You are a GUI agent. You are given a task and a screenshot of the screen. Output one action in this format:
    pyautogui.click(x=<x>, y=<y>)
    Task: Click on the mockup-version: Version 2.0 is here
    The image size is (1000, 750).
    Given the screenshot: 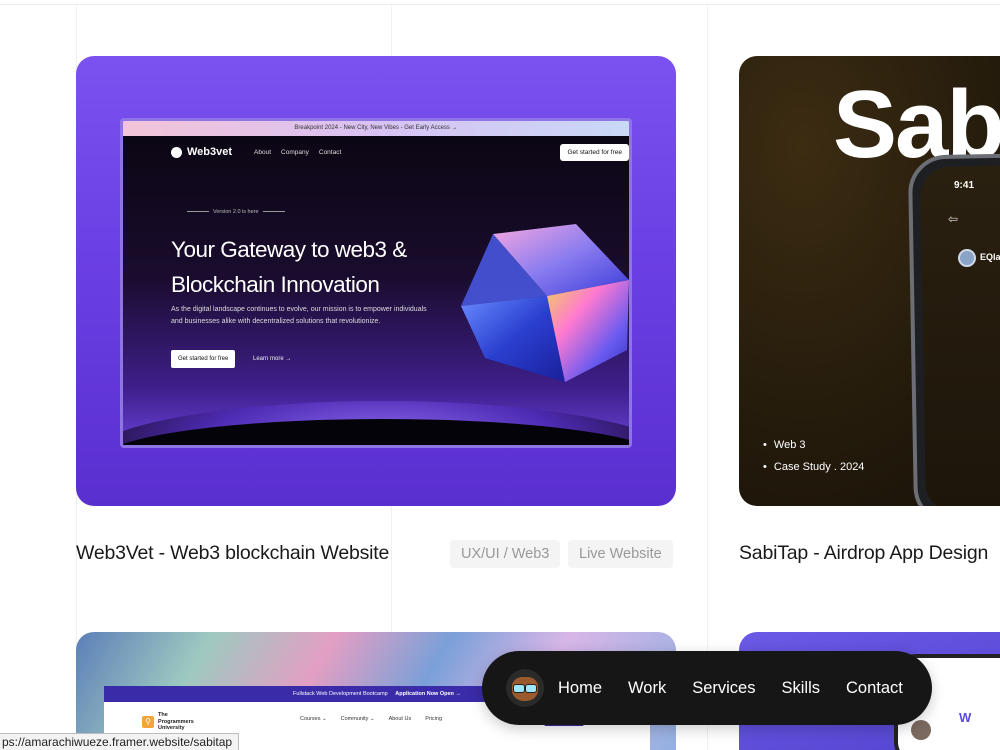 What is the action you would take?
    pyautogui.click(x=236, y=212)
    